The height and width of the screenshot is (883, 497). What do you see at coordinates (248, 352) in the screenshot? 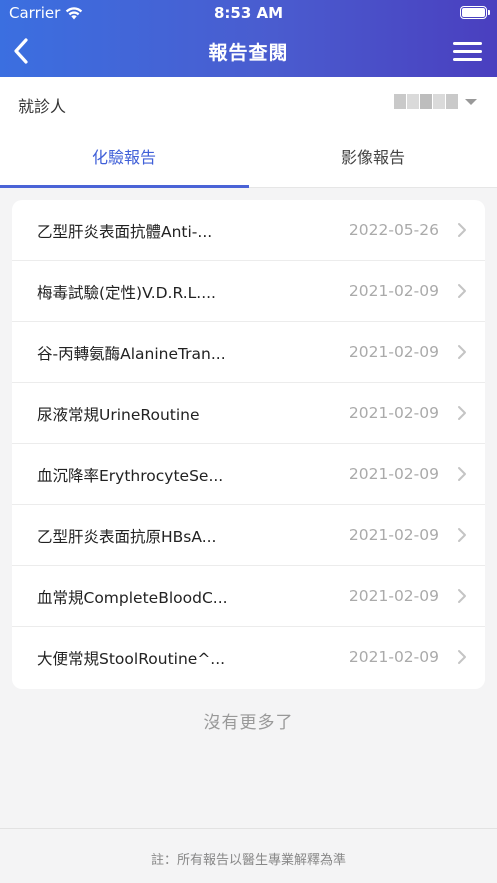
I see `list-item: 谷-丙轉氨酶AlanineTran... 2021-02-09` at bounding box center [248, 352].